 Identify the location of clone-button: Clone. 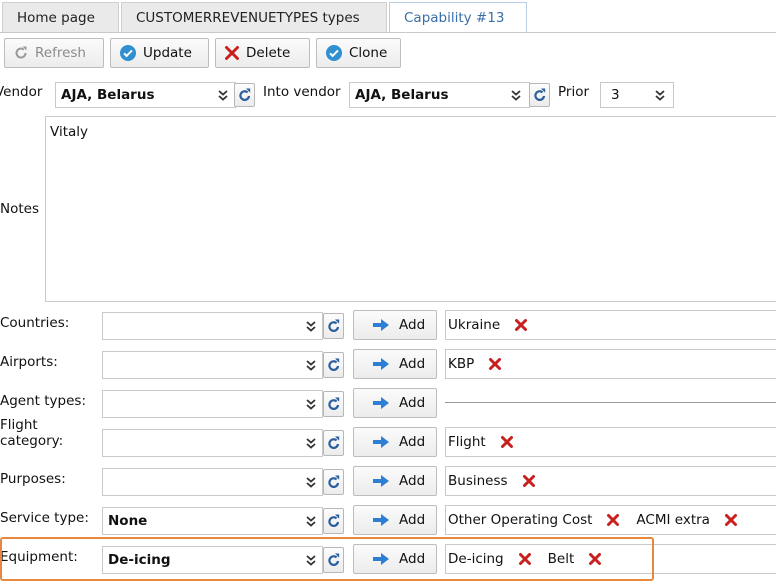
(358, 53).